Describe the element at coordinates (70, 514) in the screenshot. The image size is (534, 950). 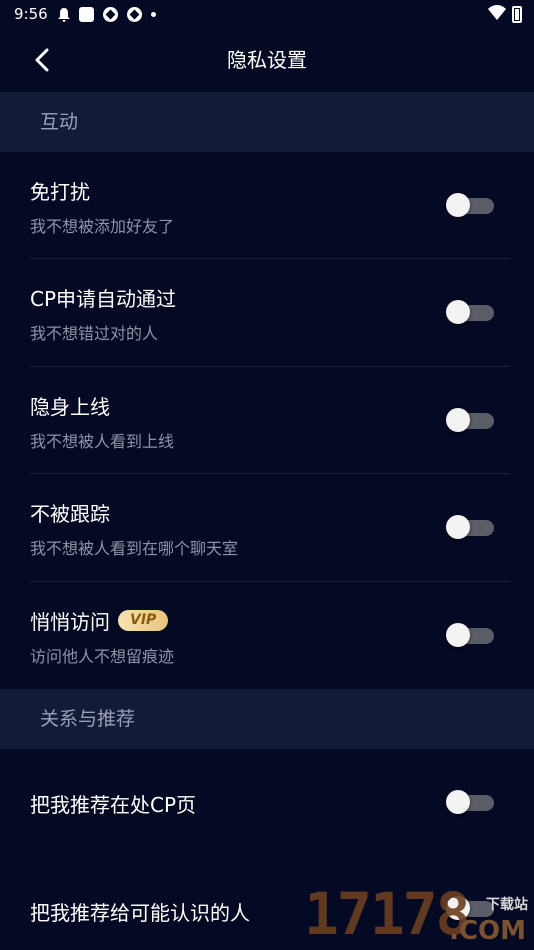
I see `setting-title: 不被跟踪` at that location.